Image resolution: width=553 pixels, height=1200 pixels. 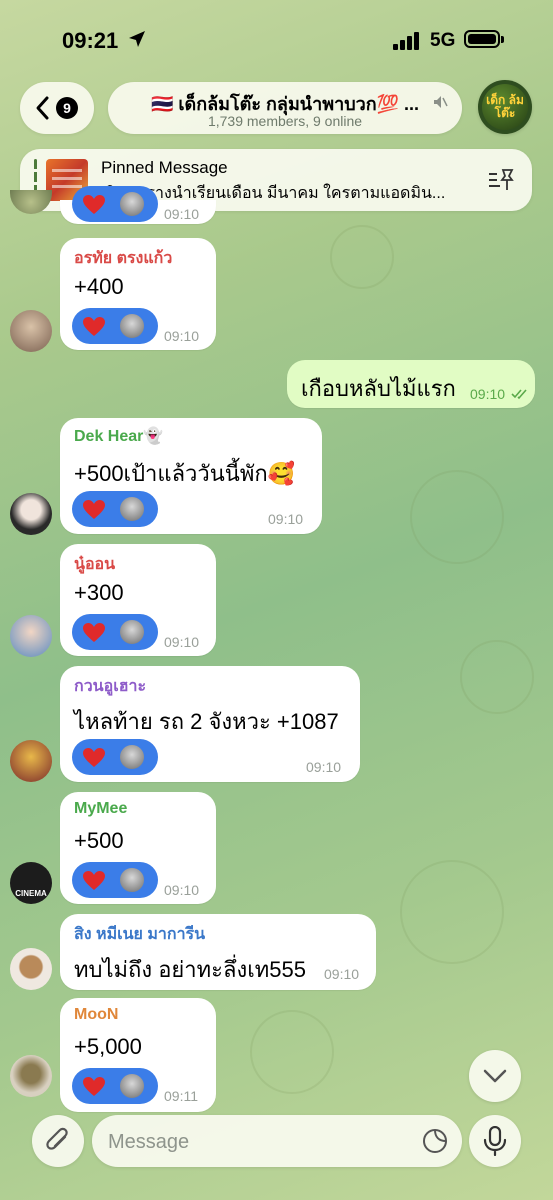 I want to click on mute-icon, so click(x=441, y=102).